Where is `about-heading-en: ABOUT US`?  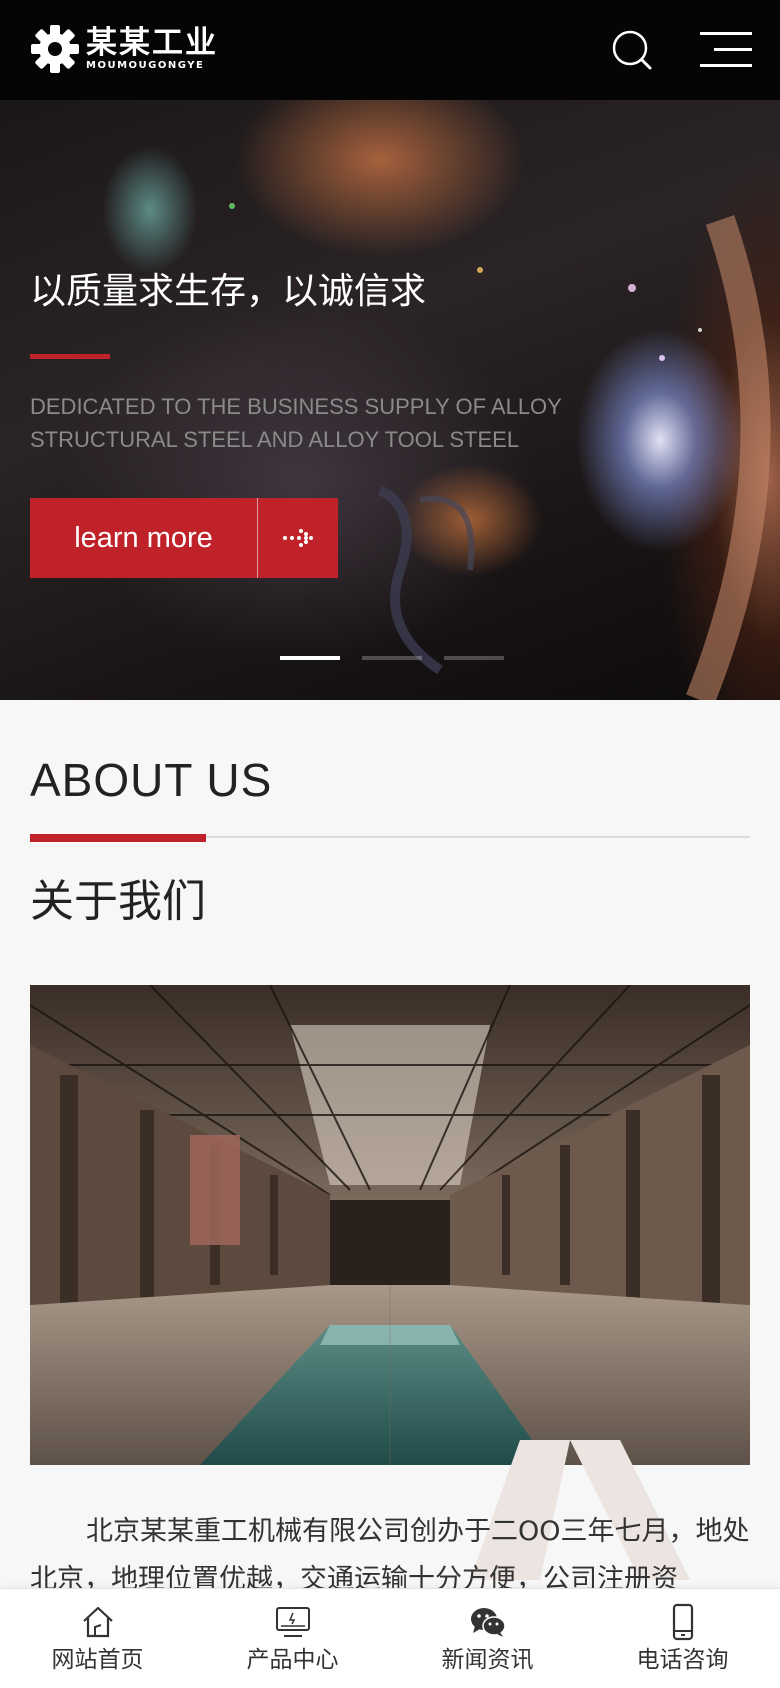
about-heading-en: ABOUT US is located at coordinates (151, 780).